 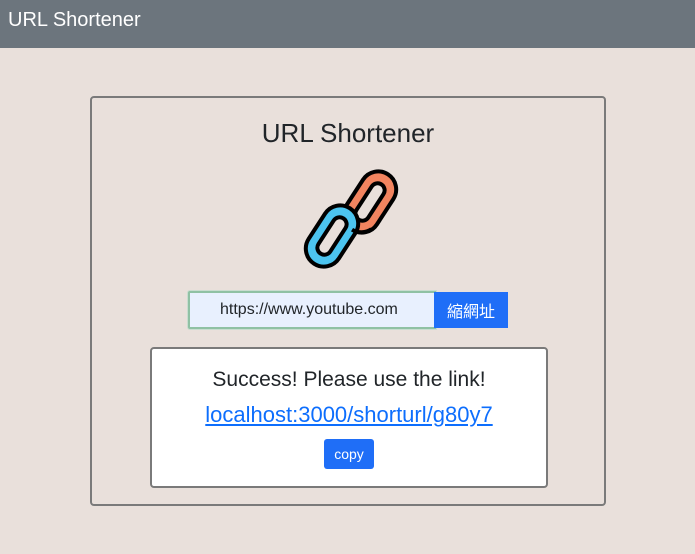 I want to click on navbar: URL Shortener, so click(x=347, y=24).